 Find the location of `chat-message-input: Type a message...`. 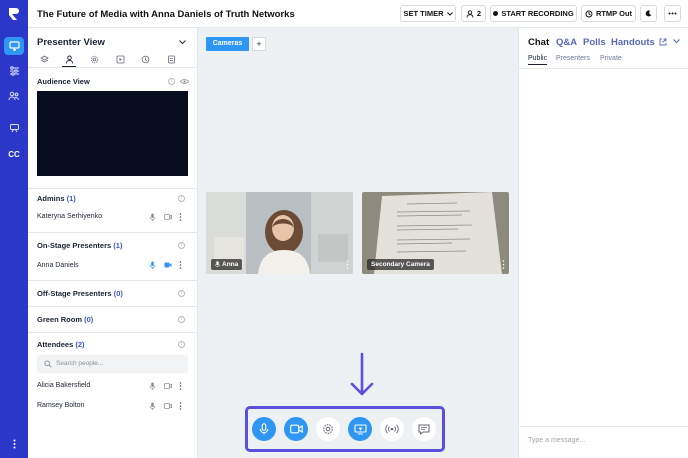

chat-message-input: Type a message... is located at coordinates (556, 440).